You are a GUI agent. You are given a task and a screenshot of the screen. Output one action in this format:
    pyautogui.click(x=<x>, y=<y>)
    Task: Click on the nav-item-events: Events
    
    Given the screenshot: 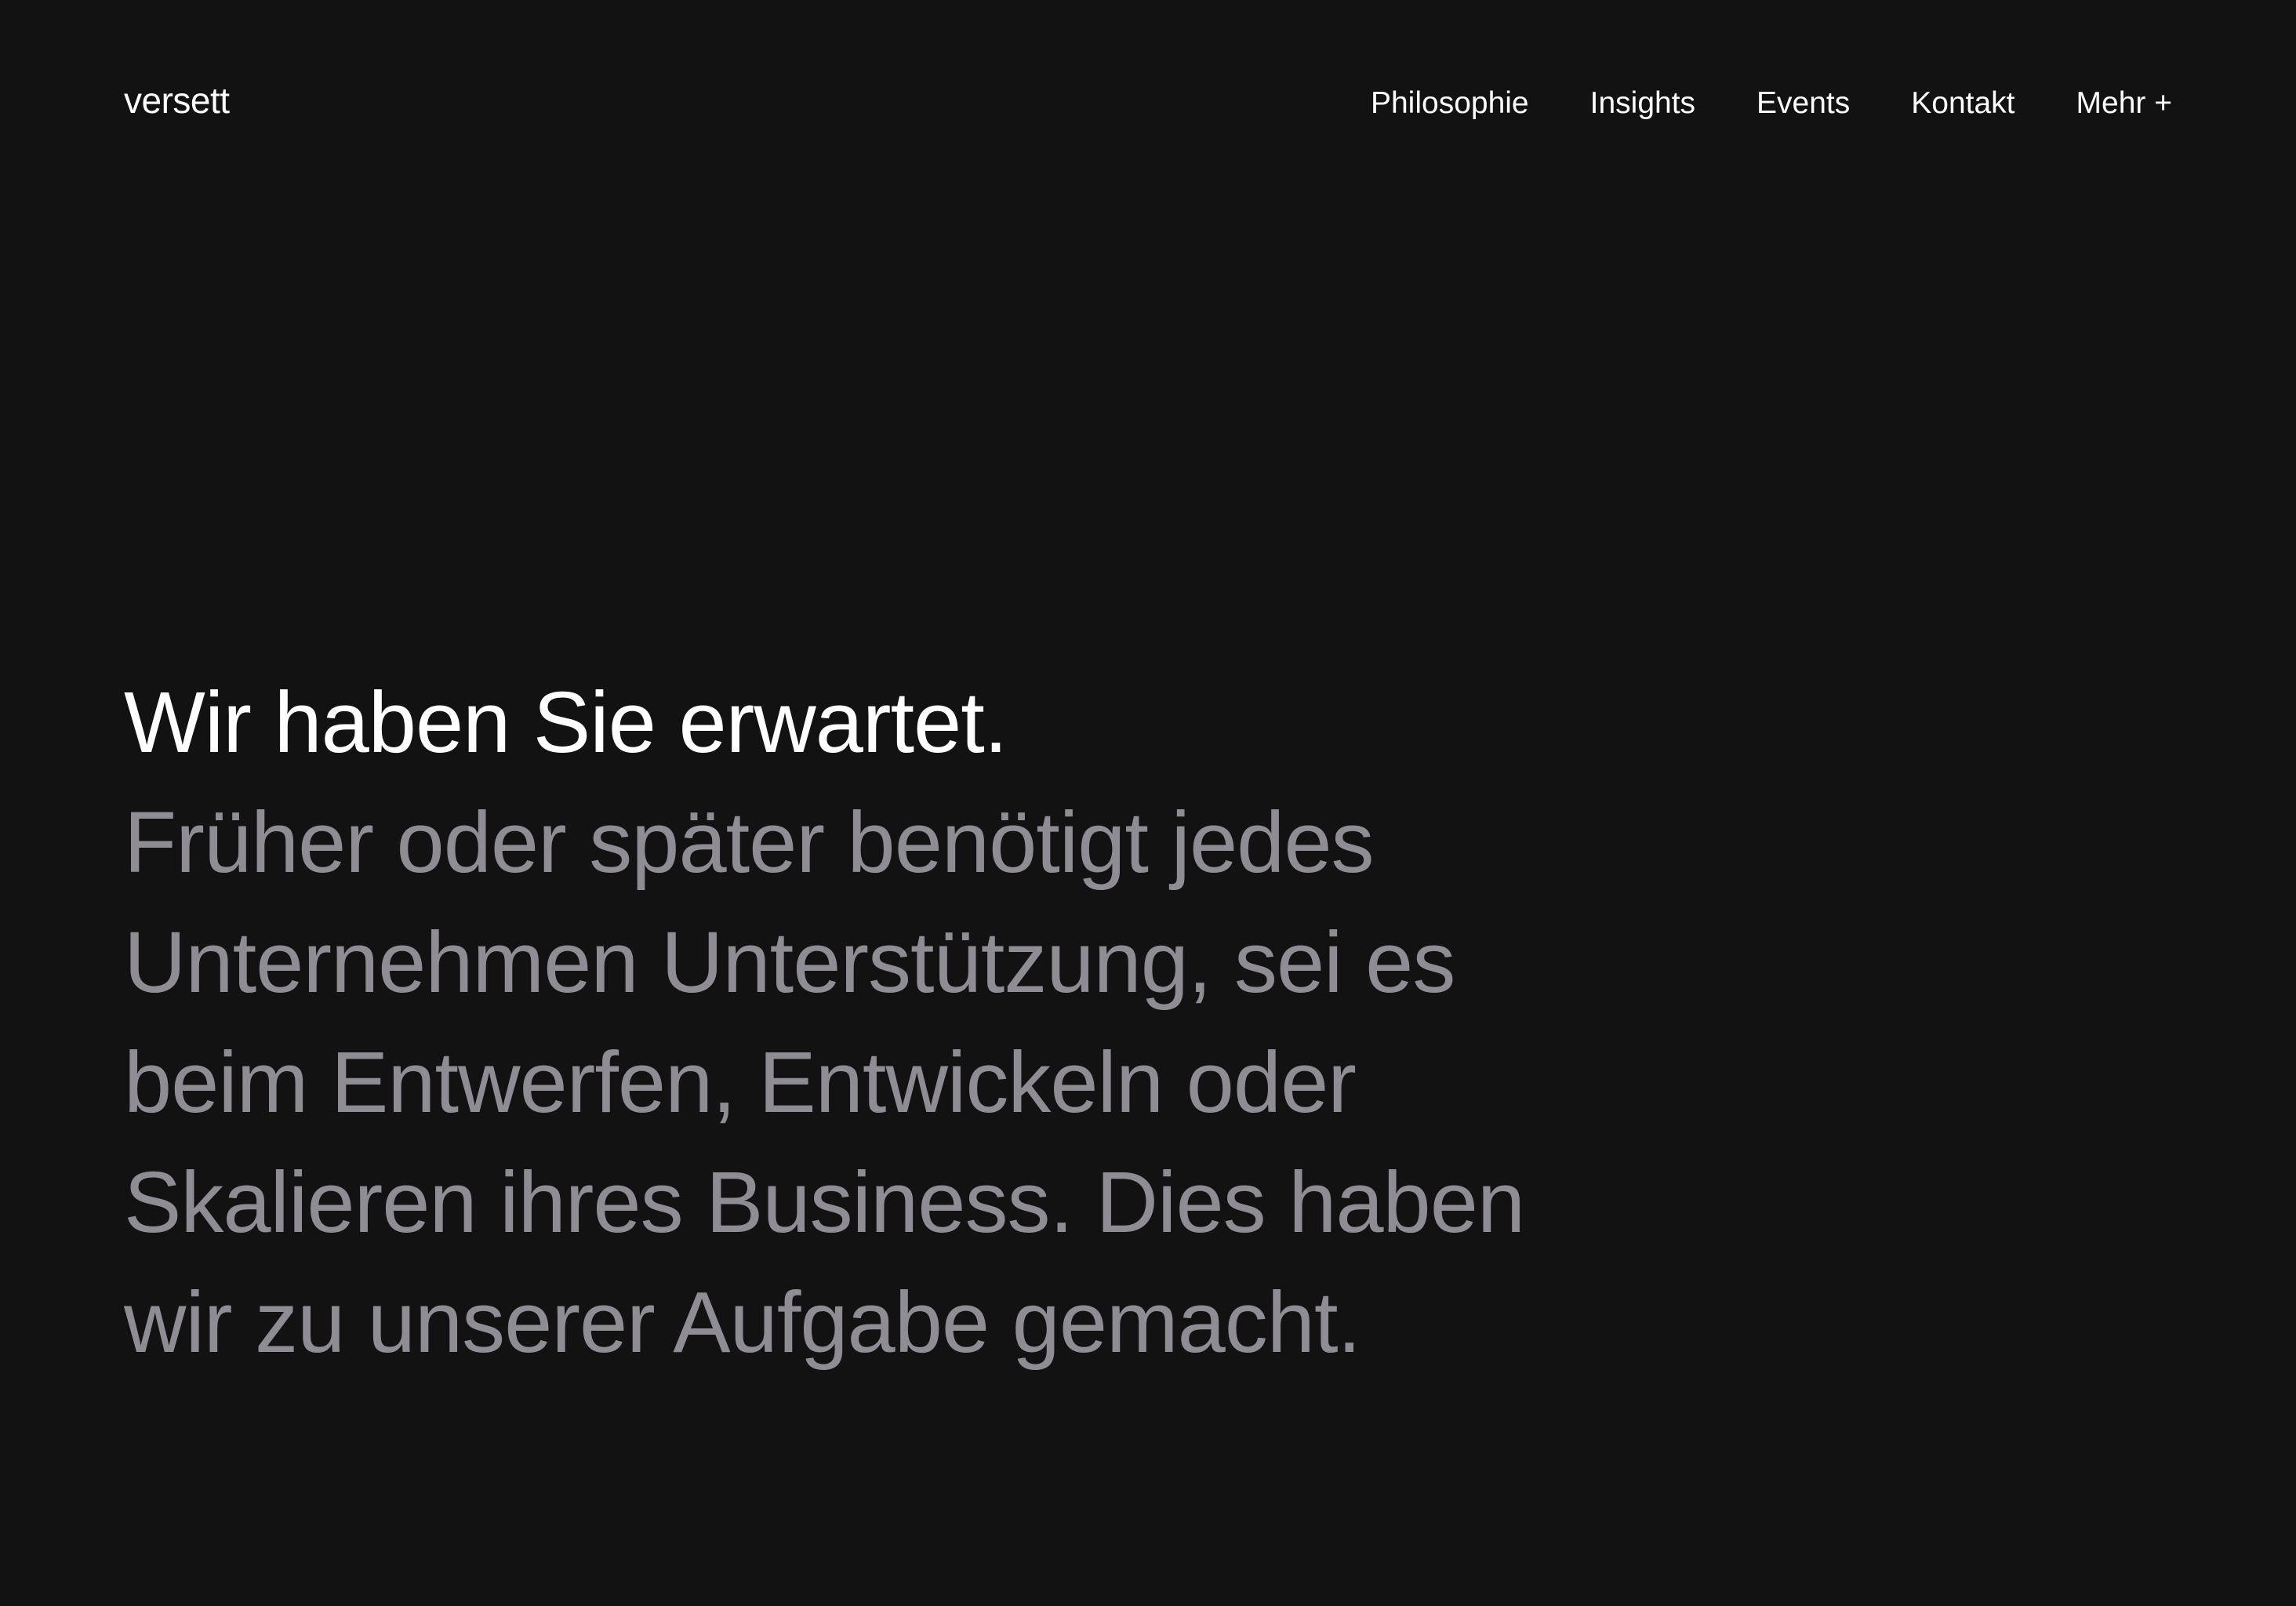 What is the action you would take?
    pyautogui.click(x=1803, y=103)
    